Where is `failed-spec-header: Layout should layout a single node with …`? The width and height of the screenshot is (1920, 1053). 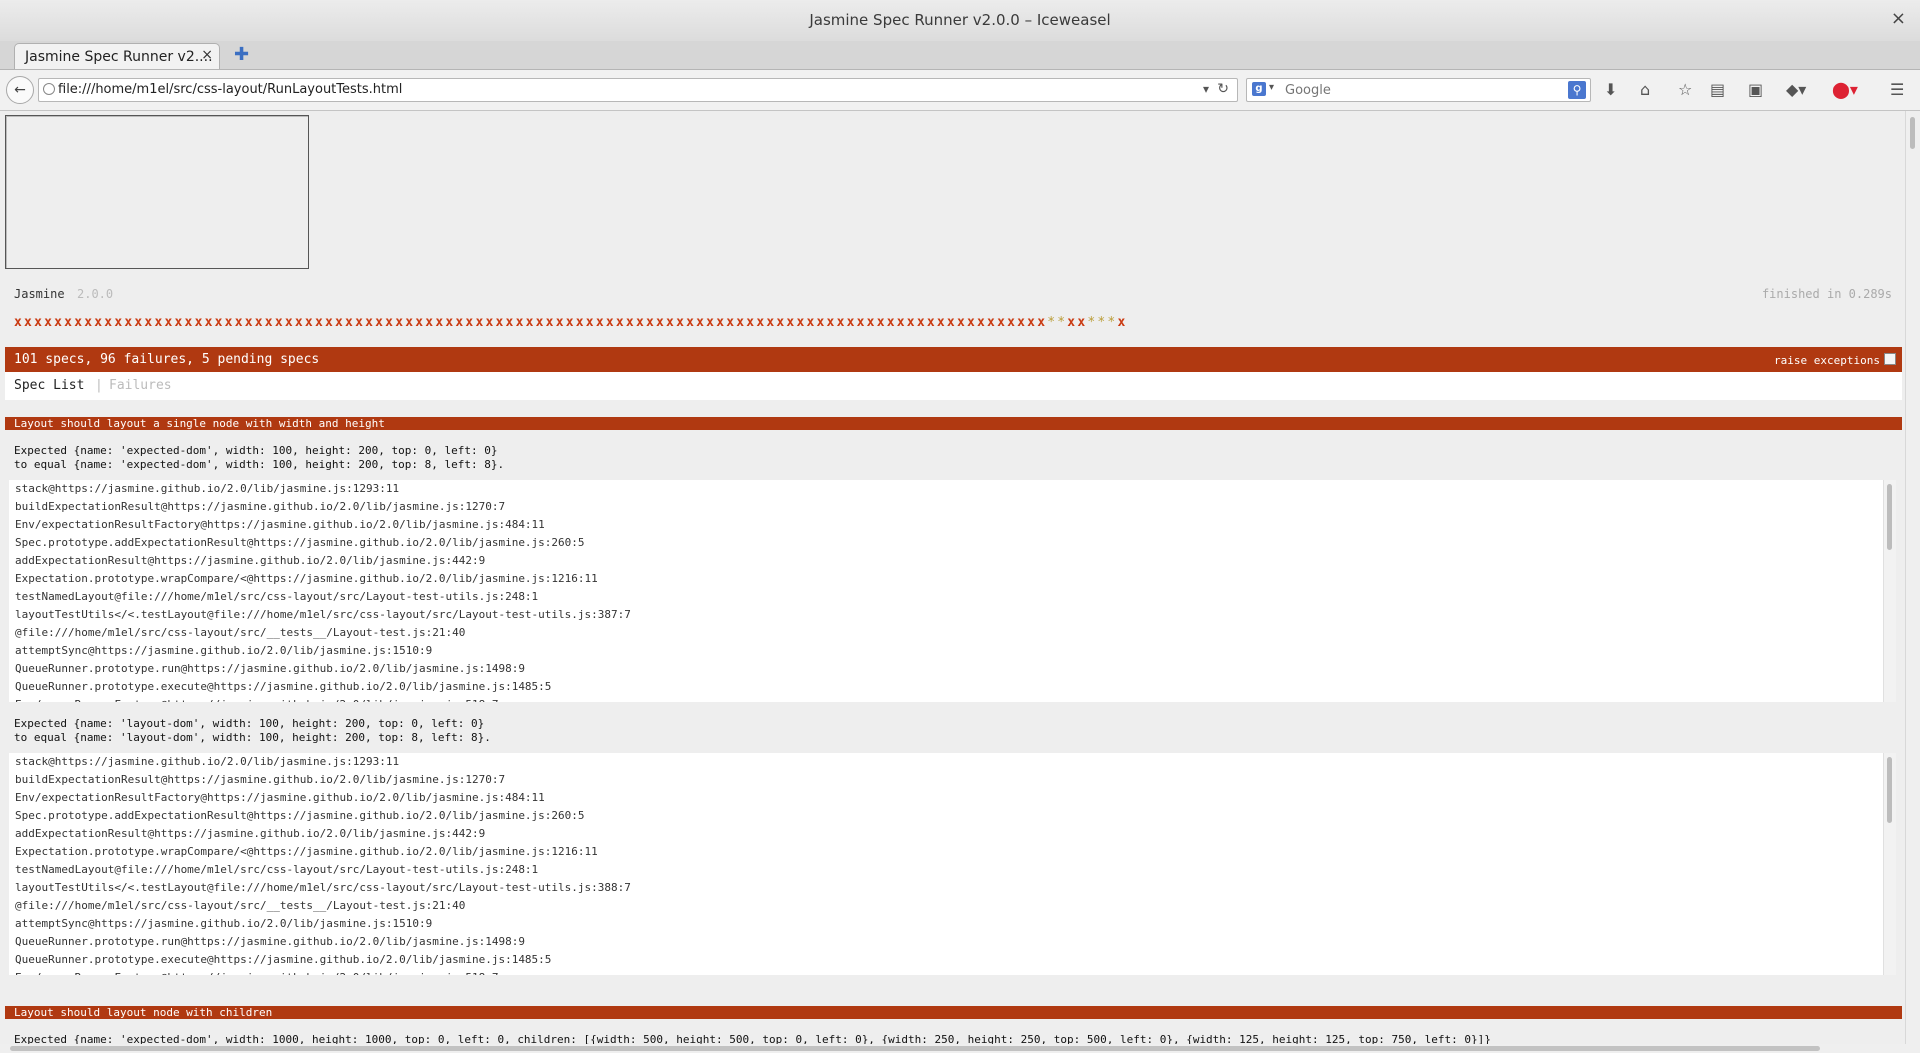
failed-spec-header: Layout should layout a single node with … is located at coordinates (953, 423).